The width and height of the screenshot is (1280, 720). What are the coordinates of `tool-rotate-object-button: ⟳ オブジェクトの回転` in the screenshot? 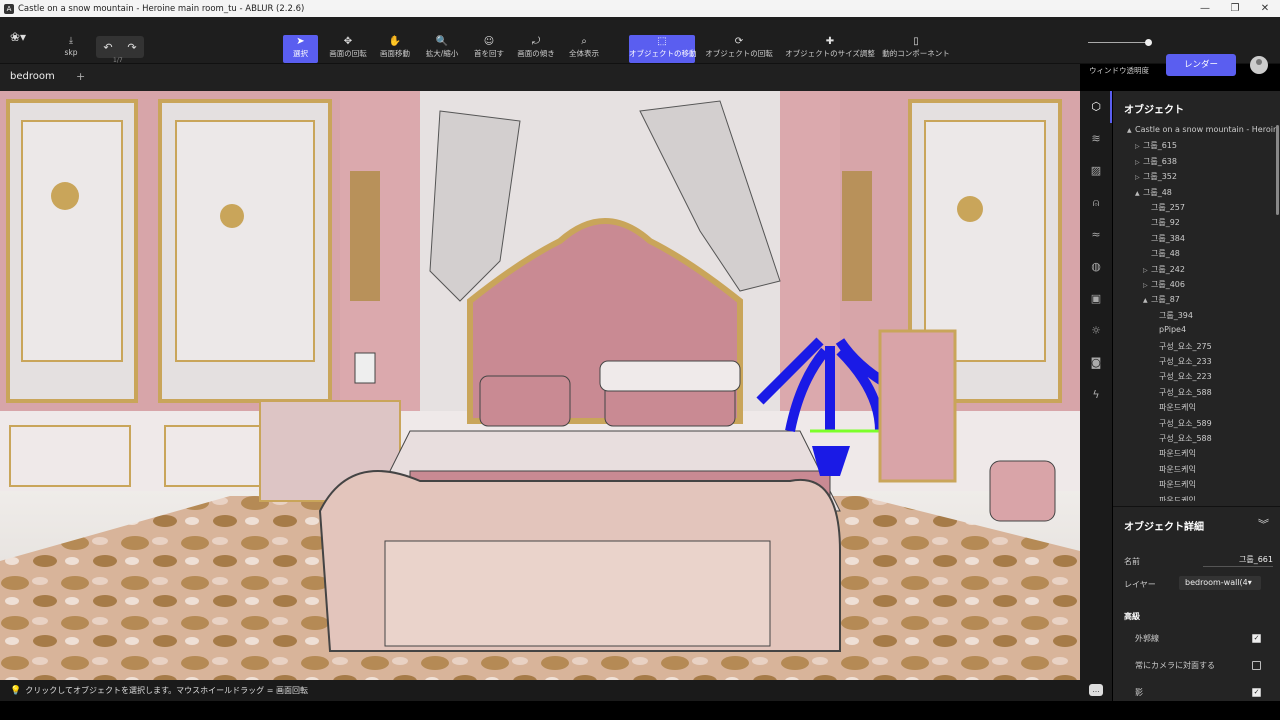 It's located at (739, 49).